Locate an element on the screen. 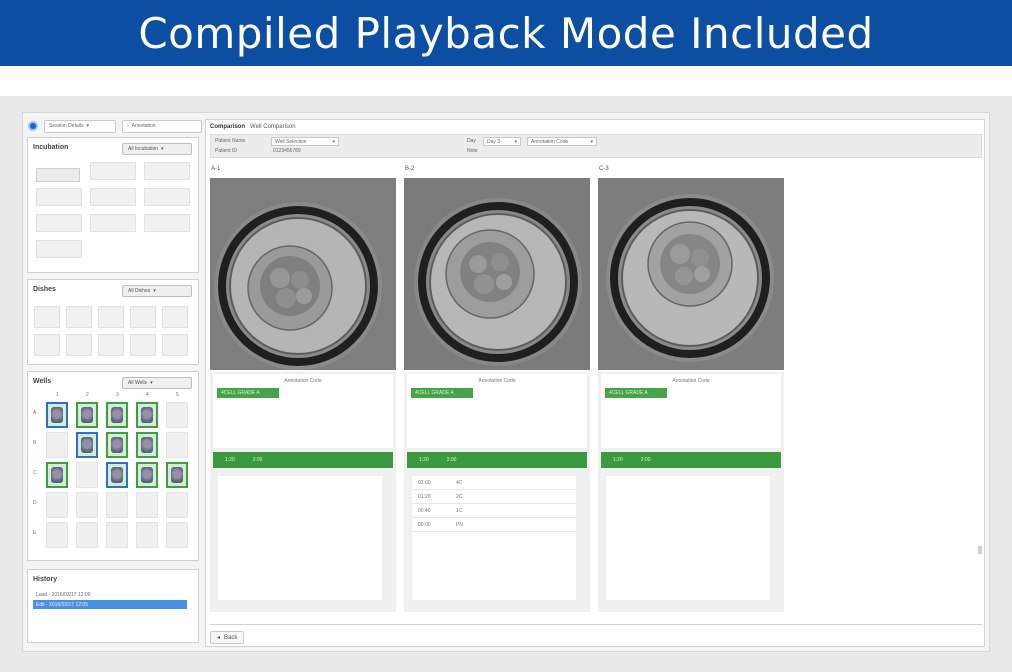 The width and height of the screenshot is (1012, 672). well-a1 is located at coordinates (57, 415).